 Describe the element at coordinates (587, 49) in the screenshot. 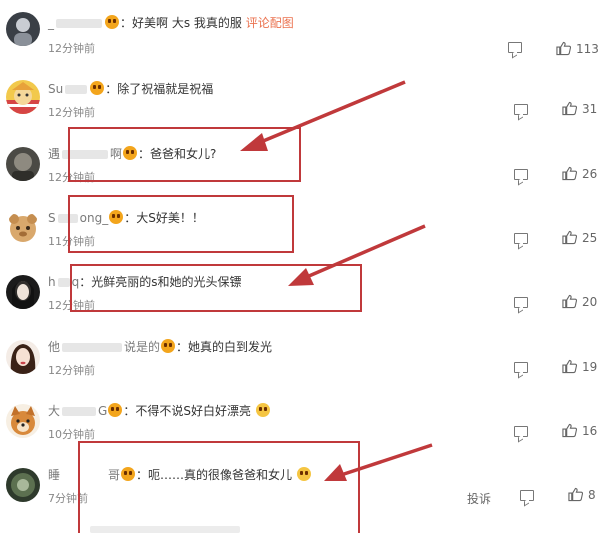

I see `like-count: 113` at that location.